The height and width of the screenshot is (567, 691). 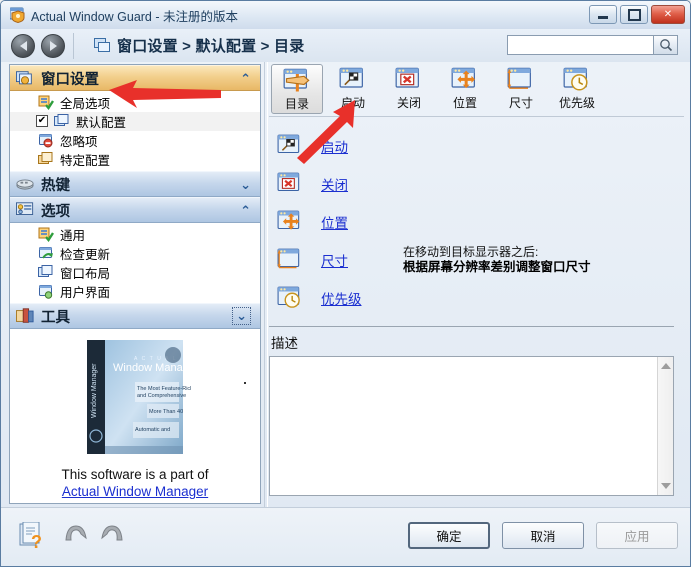 What do you see at coordinates (135, 184) in the screenshot?
I see `sidebar-section-header-1: 热键 ⌄` at bounding box center [135, 184].